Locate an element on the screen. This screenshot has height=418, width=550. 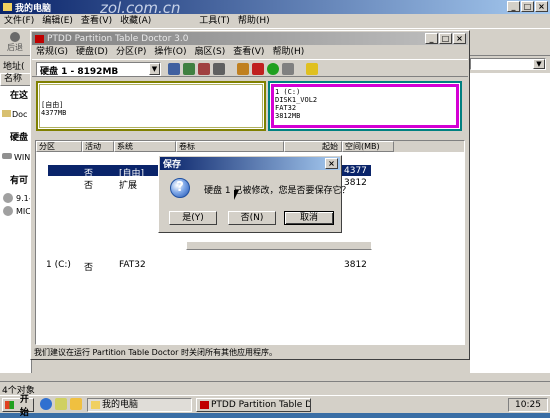
left-item: 有可 is located at coordinates (19, 179).